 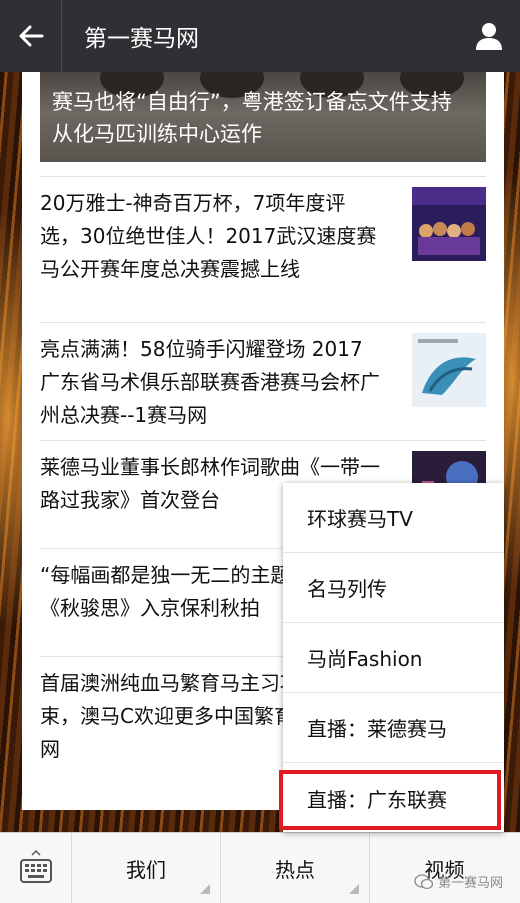 I want to click on watermark-text: 第一赛马网, so click(x=471, y=883).